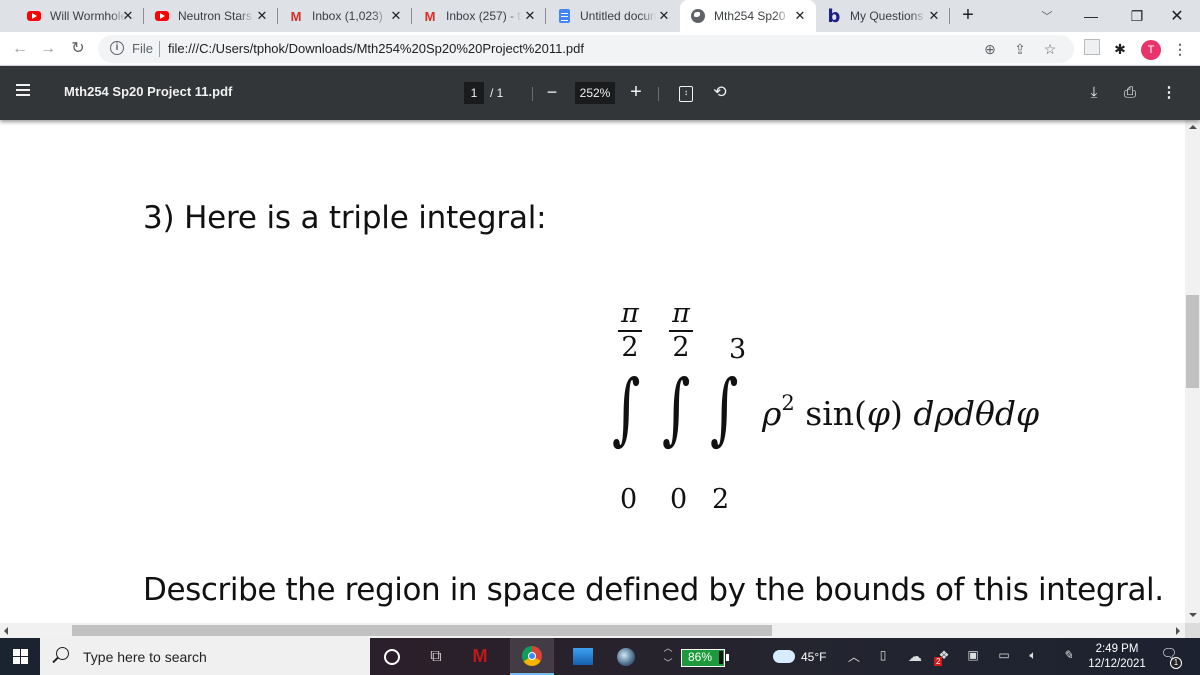 The image size is (1200, 675). What do you see at coordinates (474, 93) in the screenshot?
I see `page-number-input: 1` at bounding box center [474, 93].